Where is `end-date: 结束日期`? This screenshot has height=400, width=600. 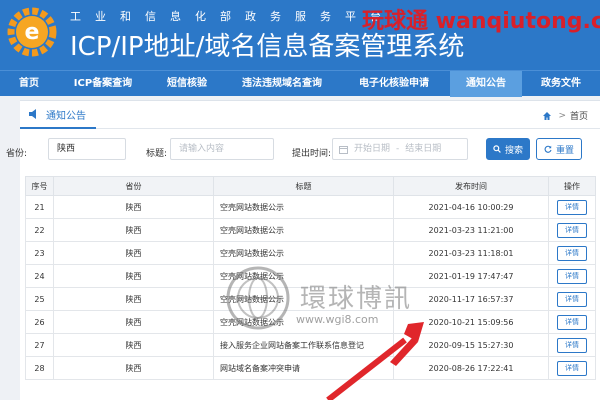 end-date: 结束日期 is located at coordinates (423, 149).